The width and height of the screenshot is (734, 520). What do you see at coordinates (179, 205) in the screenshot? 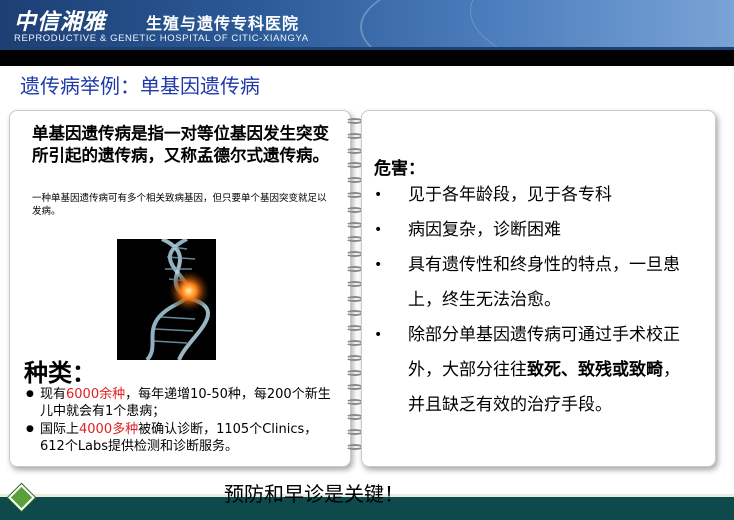
I see `definition-note: 一种单基因遗传病可有多个相关致病基因，但只要单个基因突变就足以发病。` at bounding box center [179, 205].